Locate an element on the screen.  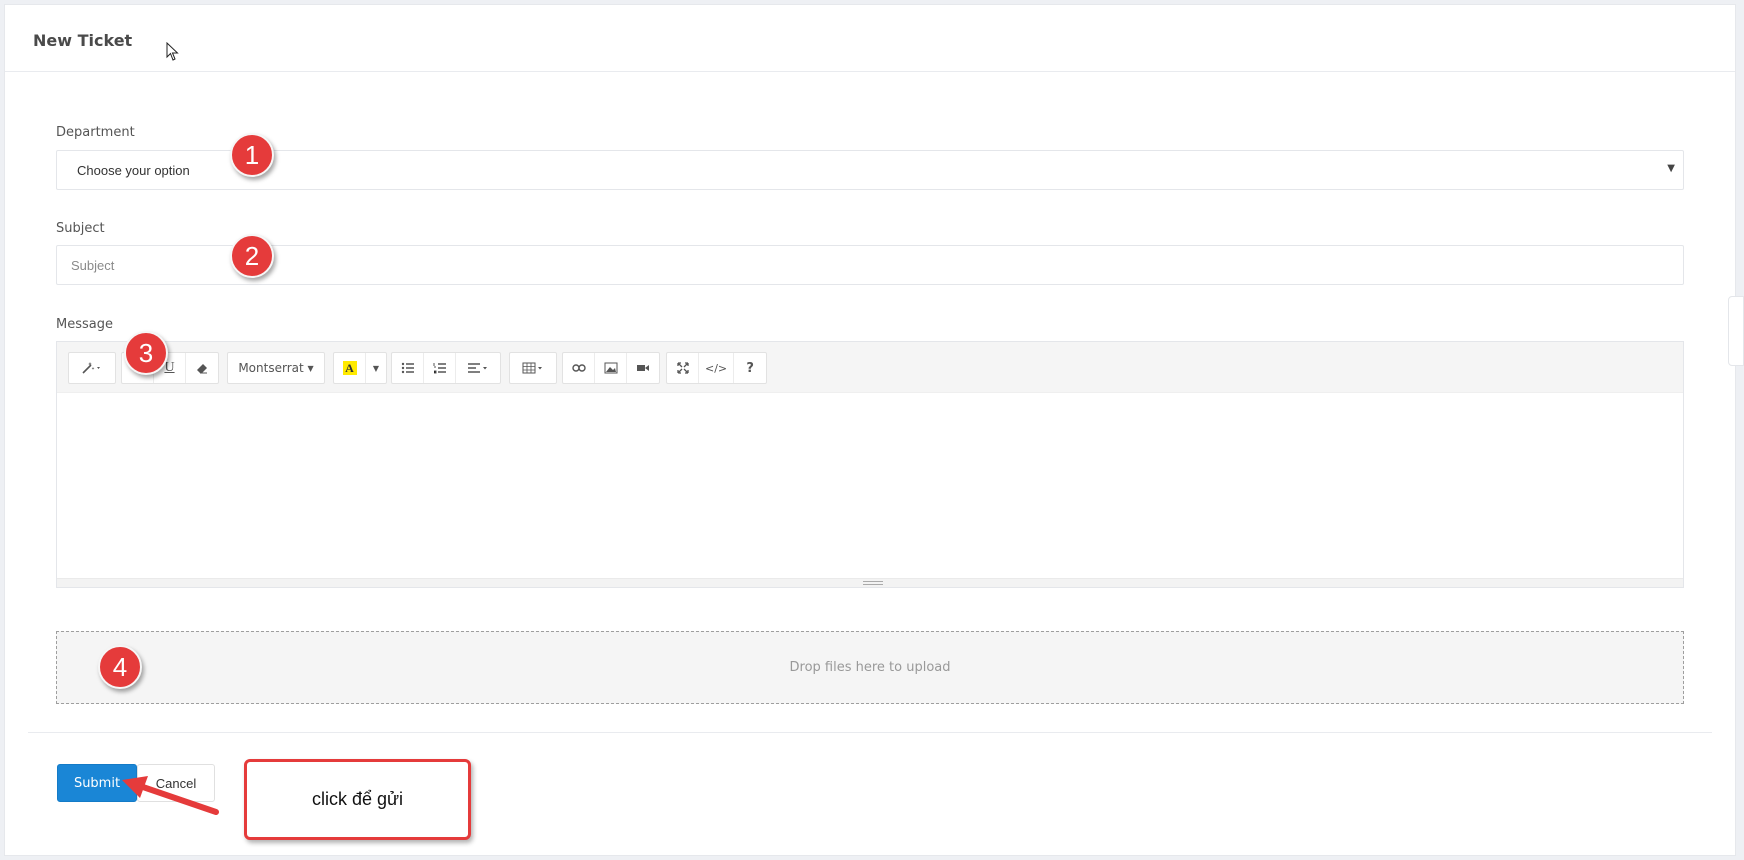
table-icon is located at coordinates (533, 368).